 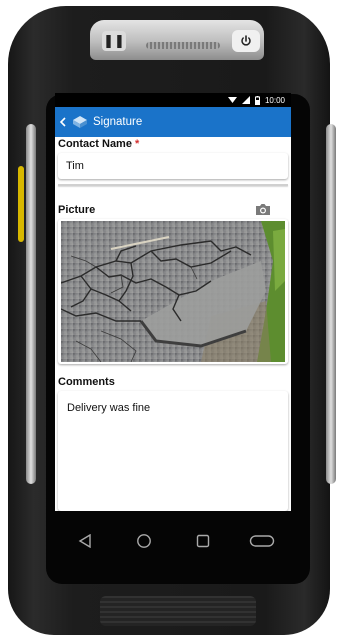 What do you see at coordinates (274, 100) in the screenshot?
I see `status-time: 10:00` at bounding box center [274, 100].